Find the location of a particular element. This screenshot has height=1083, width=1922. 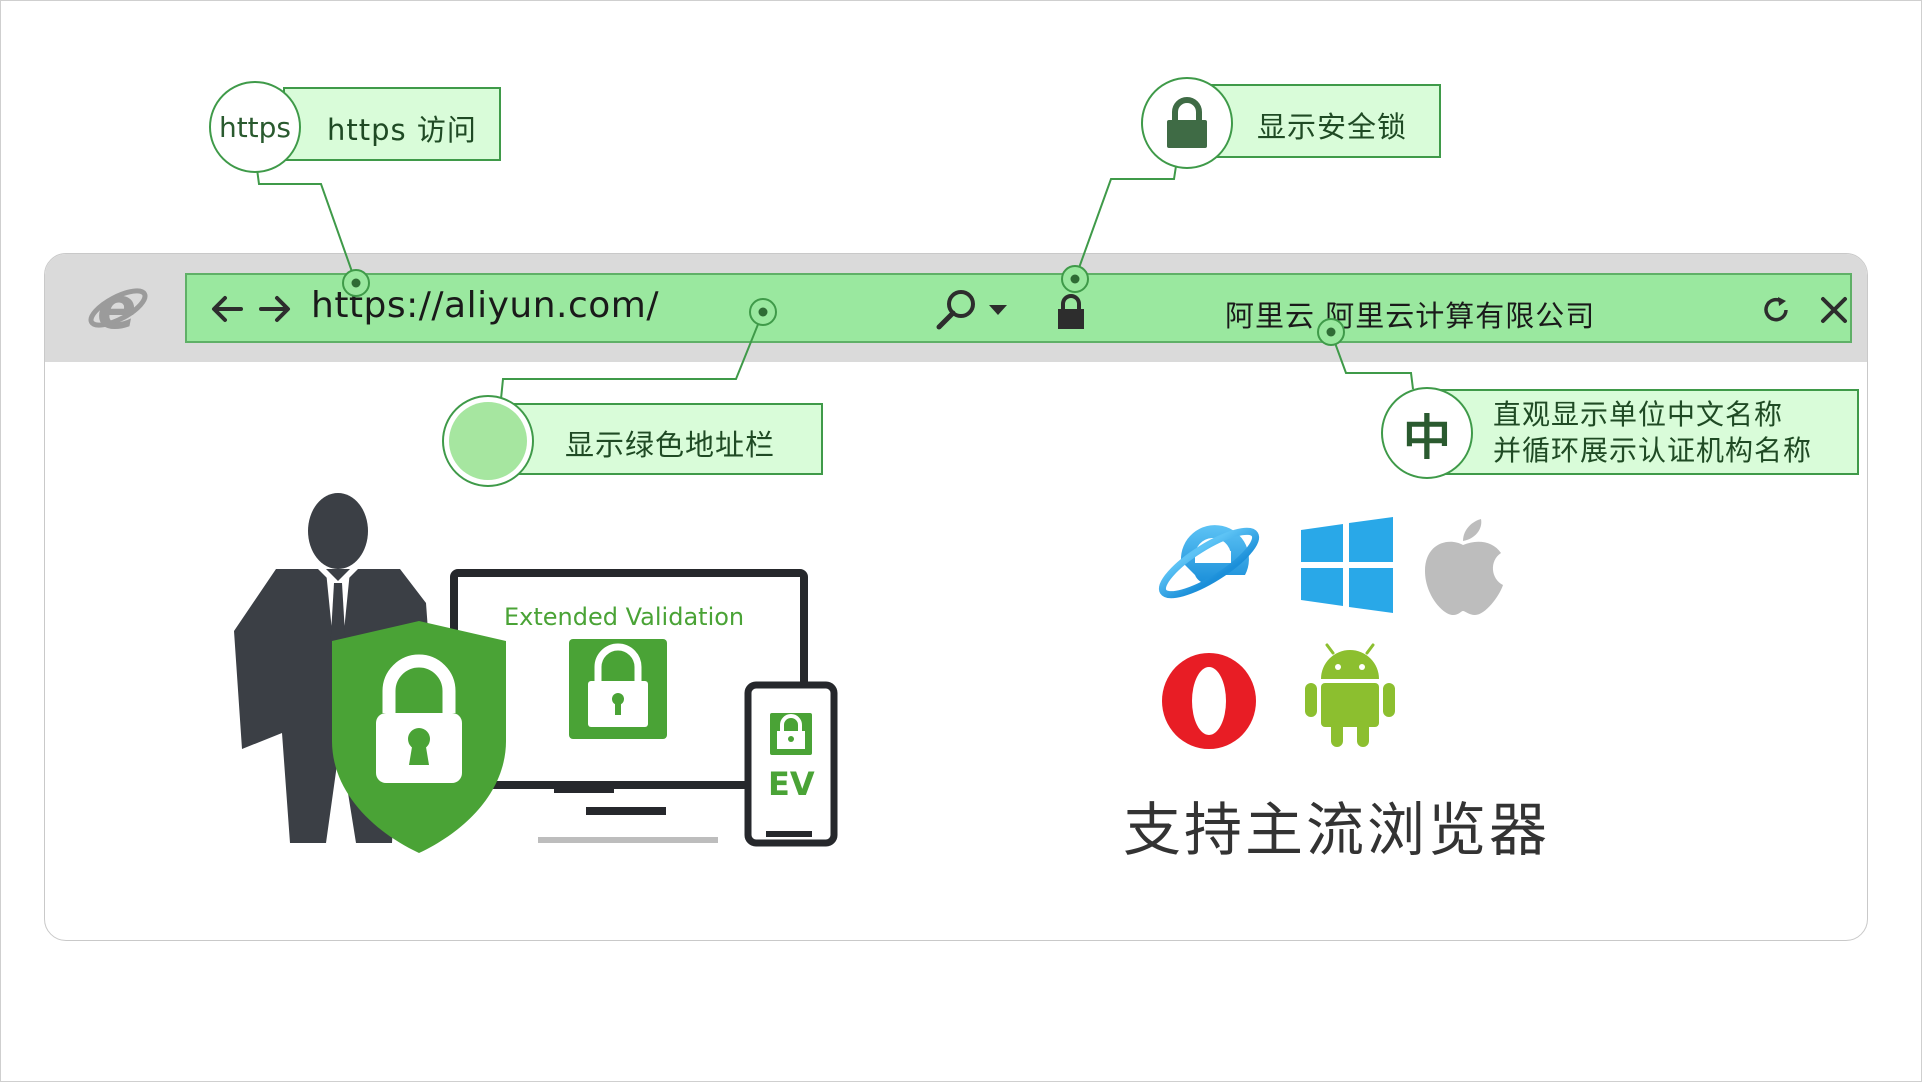

callout-org-line1: 直观显示单位中文名称 is located at coordinates (1638, 414).